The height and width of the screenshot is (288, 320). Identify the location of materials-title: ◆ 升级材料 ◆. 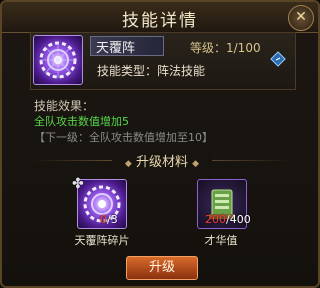
(162, 160).